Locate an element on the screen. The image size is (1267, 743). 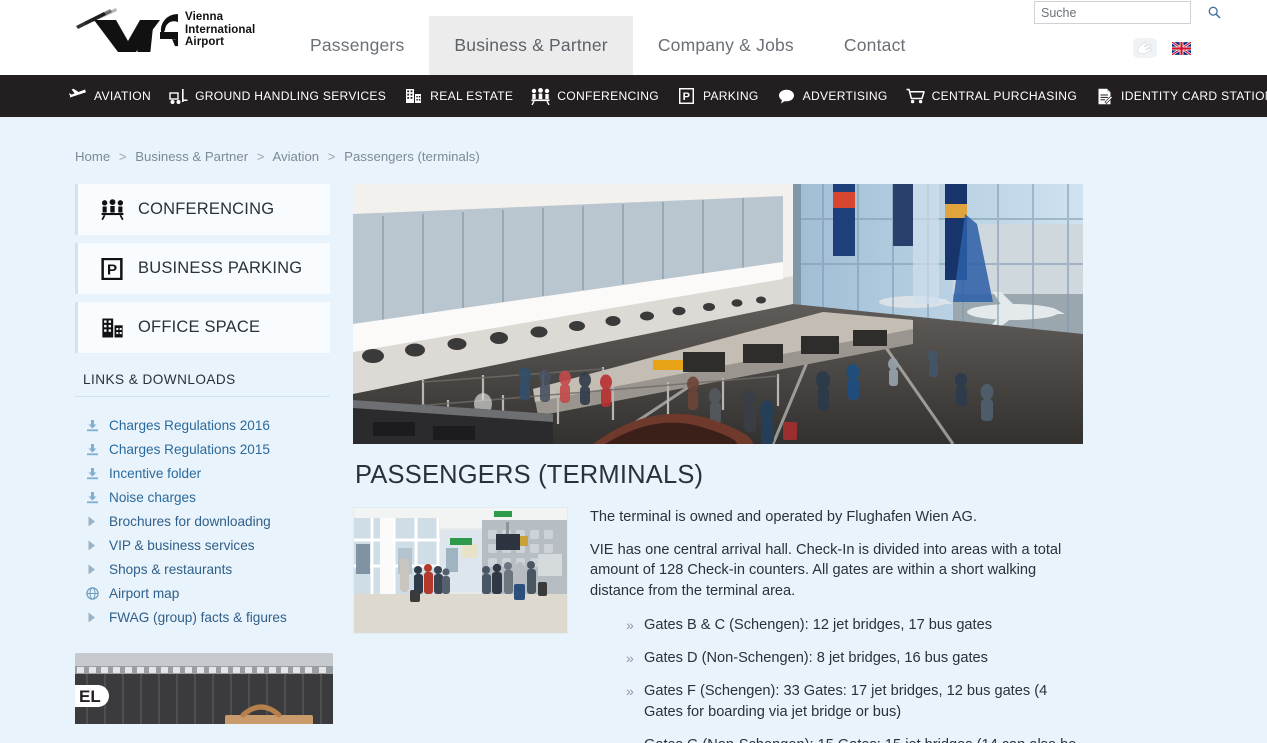
subnav-item-identity-card-station: IDENTITY CARD STATION is located at coordinates (1181, 96).